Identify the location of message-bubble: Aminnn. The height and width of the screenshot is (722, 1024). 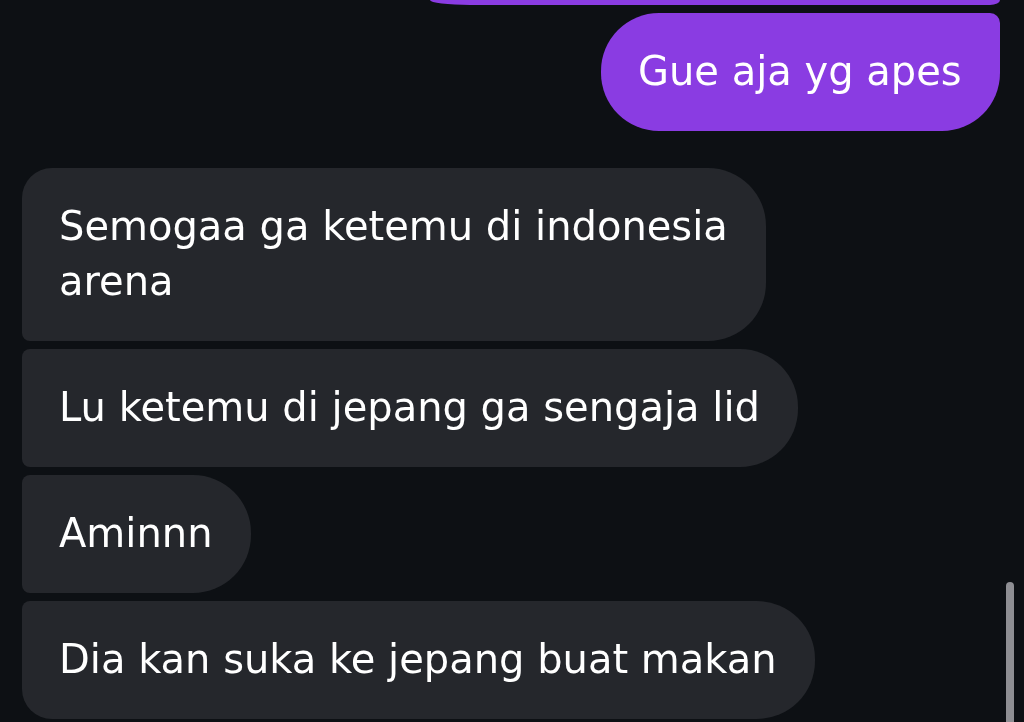
(136, 534).